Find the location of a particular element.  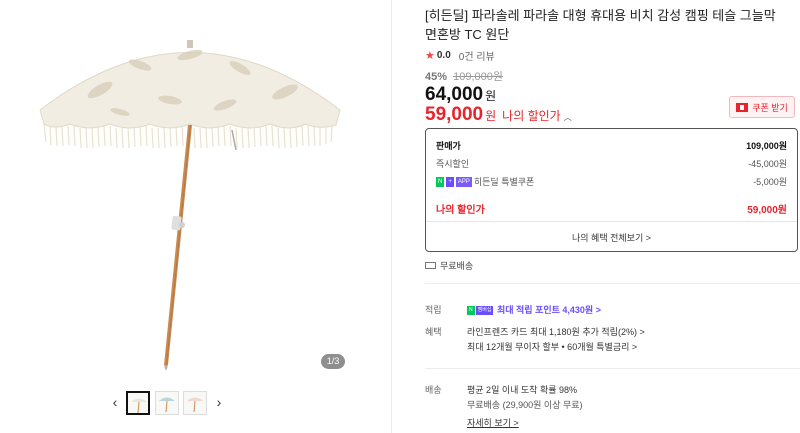

coupon-icon is located at coordinates (742, 107).